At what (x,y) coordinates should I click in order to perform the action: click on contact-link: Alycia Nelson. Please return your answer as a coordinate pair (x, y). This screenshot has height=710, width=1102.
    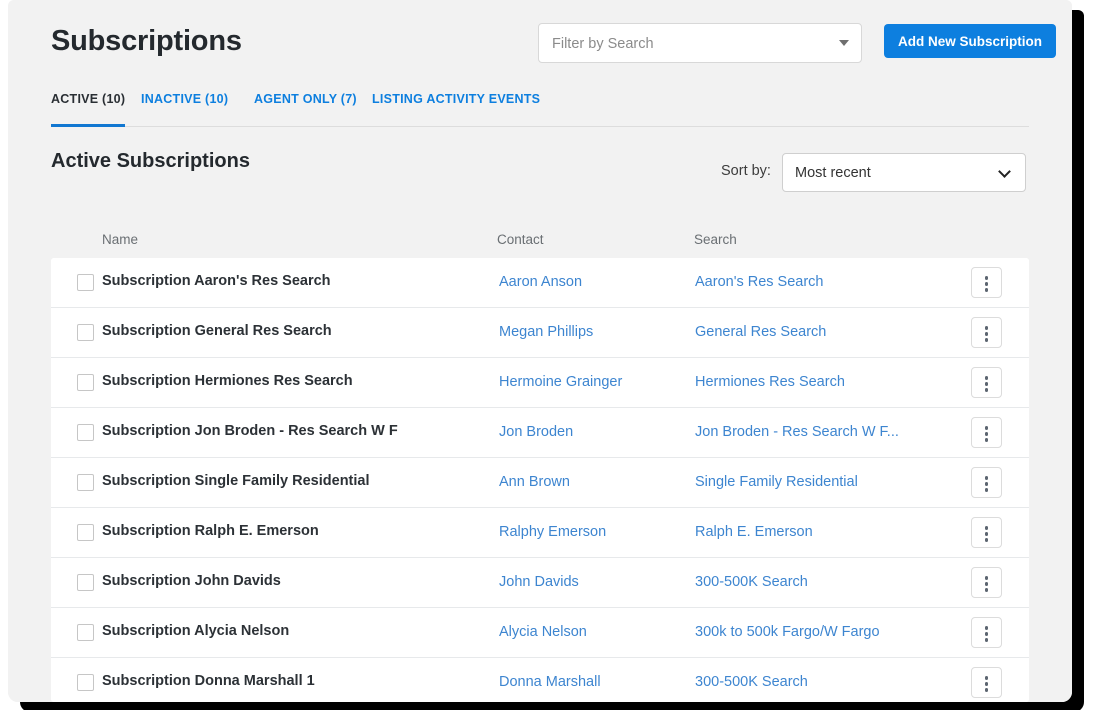
    Looking at the image, I should click on (543, 632).